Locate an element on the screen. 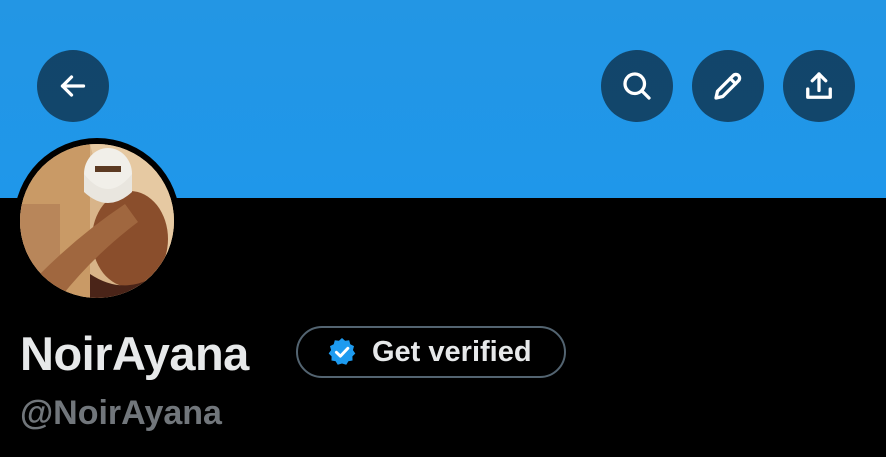  share-button is located at coordinates (819, 86).